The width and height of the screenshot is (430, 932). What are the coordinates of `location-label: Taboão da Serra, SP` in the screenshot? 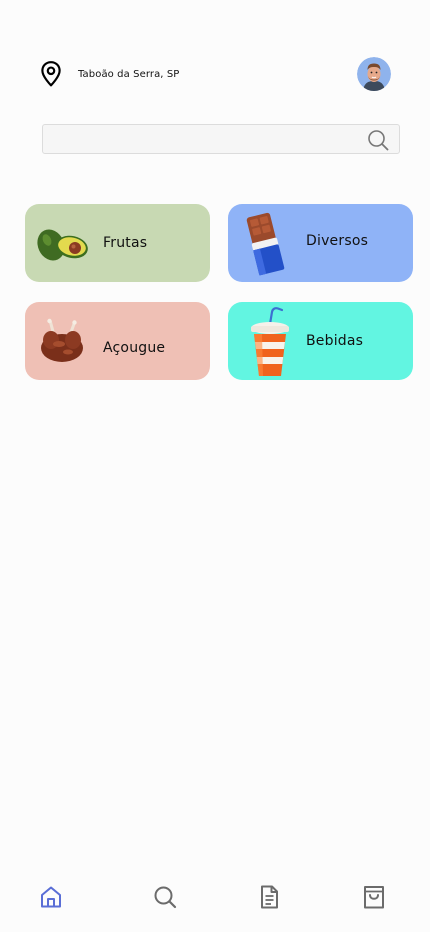 It's located at (129, 74).